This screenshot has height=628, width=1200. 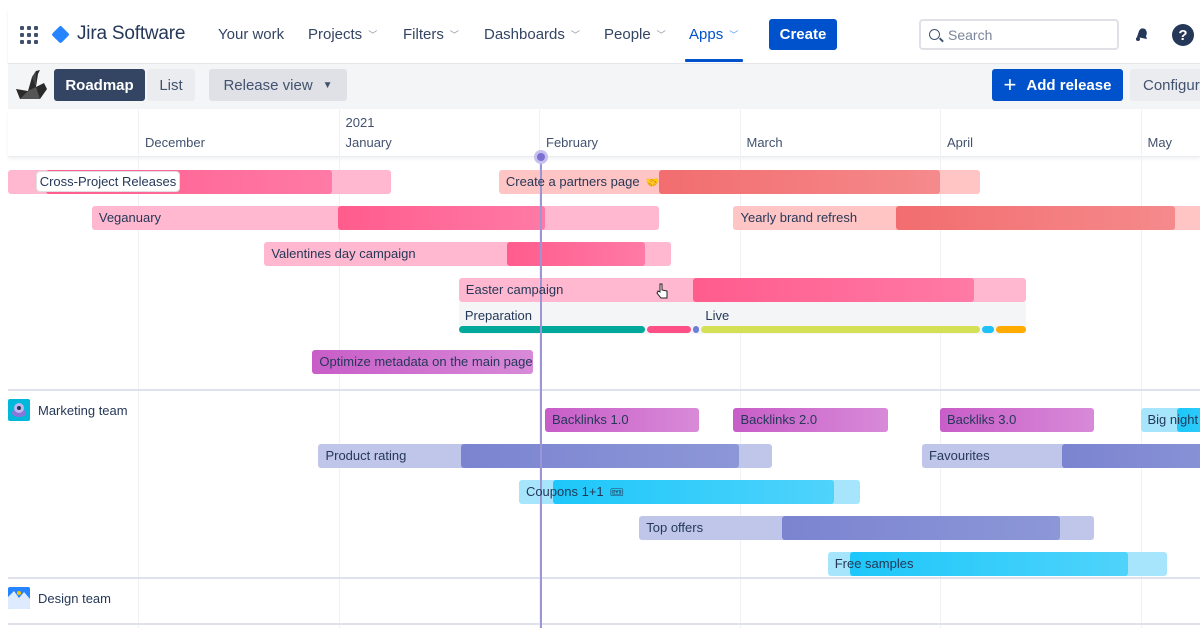 I want to click on today-marker-line, so click(x=541, y=393).